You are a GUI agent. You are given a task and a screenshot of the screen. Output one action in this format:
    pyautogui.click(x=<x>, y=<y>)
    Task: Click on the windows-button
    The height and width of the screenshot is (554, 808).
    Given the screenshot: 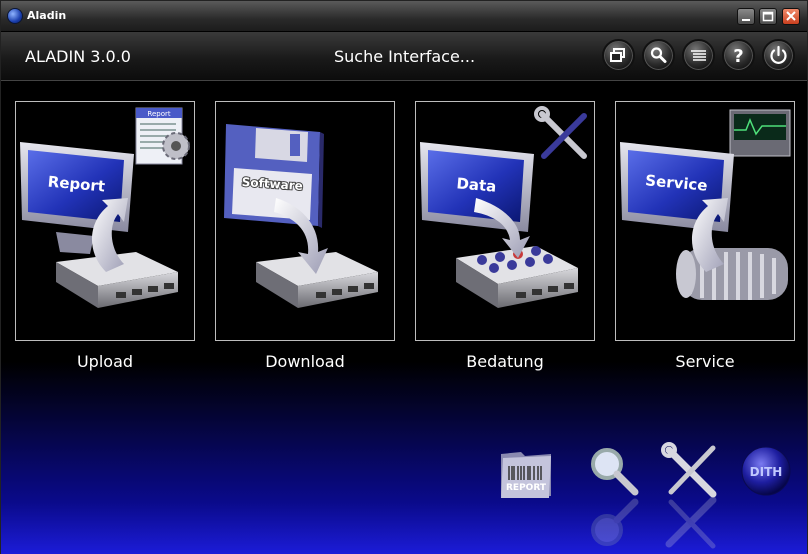 What is the action you would take?
    pyautogui.click(x=618, y=55)
    